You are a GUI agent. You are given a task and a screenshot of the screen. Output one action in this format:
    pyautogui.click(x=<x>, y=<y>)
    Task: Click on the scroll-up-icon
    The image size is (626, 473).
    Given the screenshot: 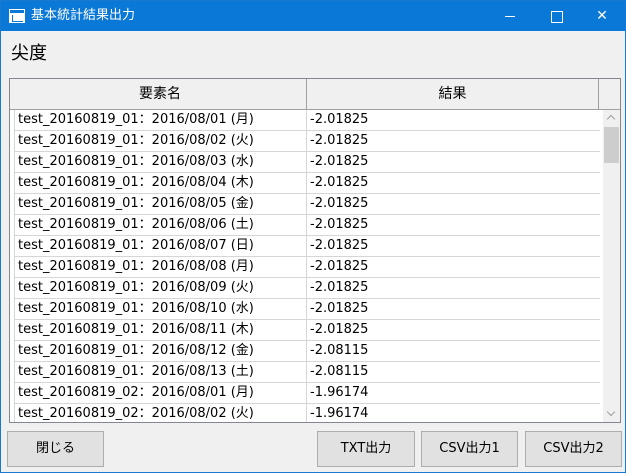 What is the action you would take?
    pyautogui.click(x=611, y=118)
    